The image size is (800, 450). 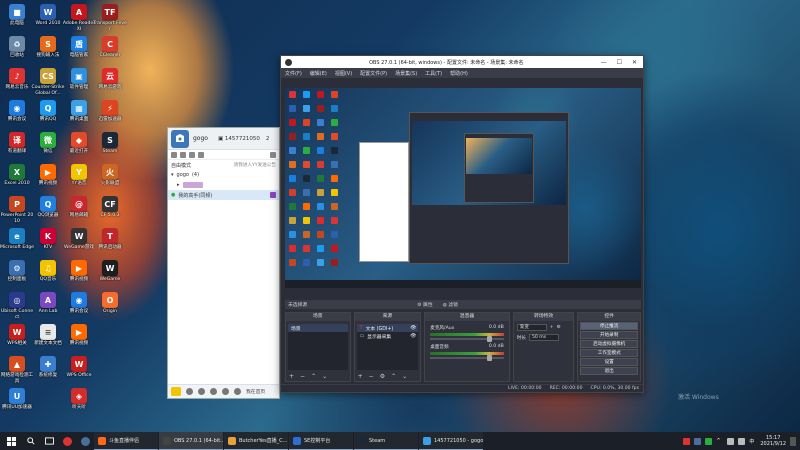 I want to click on volume-icon, so click(x=742, y=441).